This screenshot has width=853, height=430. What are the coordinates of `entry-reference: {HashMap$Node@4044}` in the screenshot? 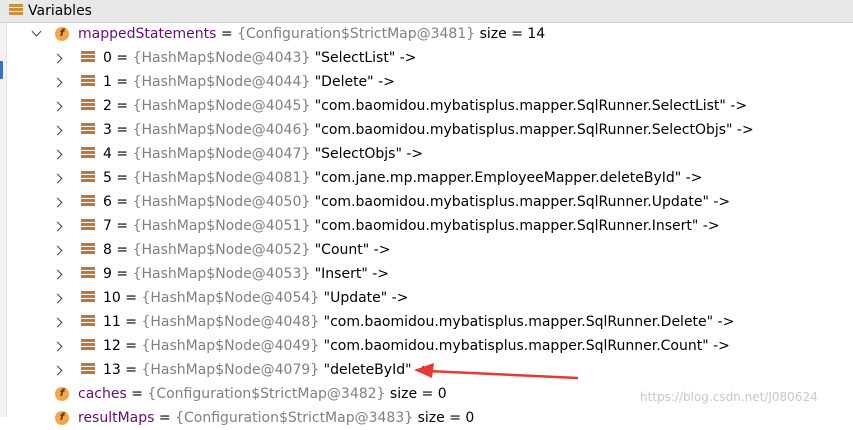 It's located at (221, 82).